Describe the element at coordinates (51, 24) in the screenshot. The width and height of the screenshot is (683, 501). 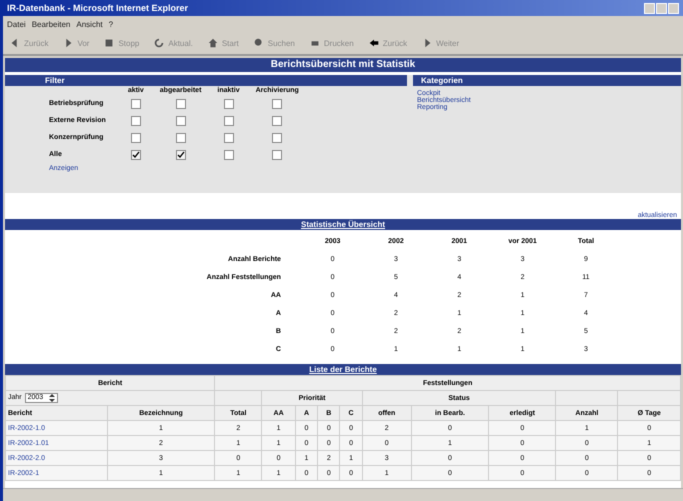
I see `menu-item: Bearbeiten` at that location.